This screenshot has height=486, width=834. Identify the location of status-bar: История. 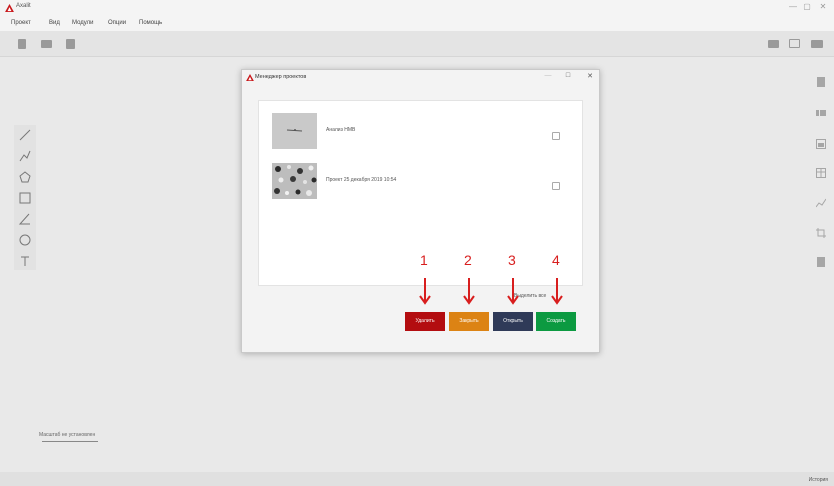
(417, 479).